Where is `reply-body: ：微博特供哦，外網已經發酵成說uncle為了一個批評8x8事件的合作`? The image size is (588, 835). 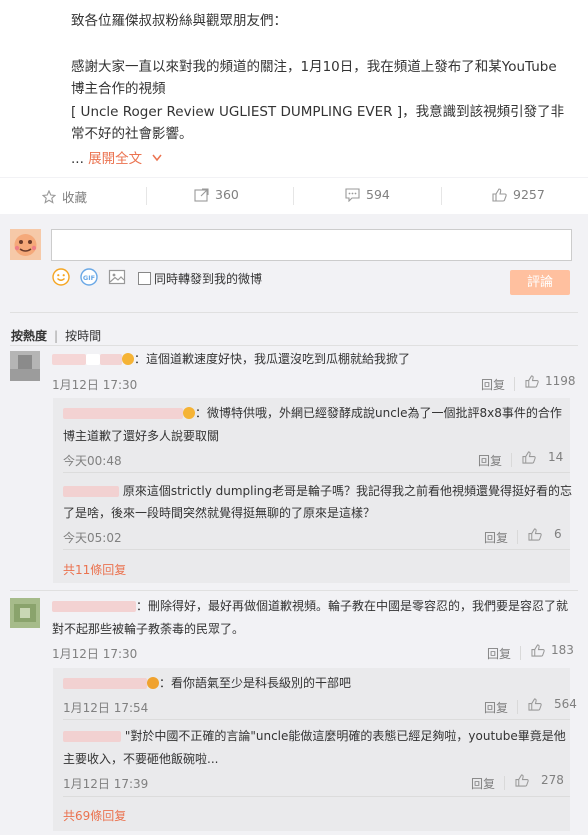 reply-body: ：微博特供哦，外網已經發酵成說uncle為了一個批評8x8事件的合作 is located at coordinates (378, 413).